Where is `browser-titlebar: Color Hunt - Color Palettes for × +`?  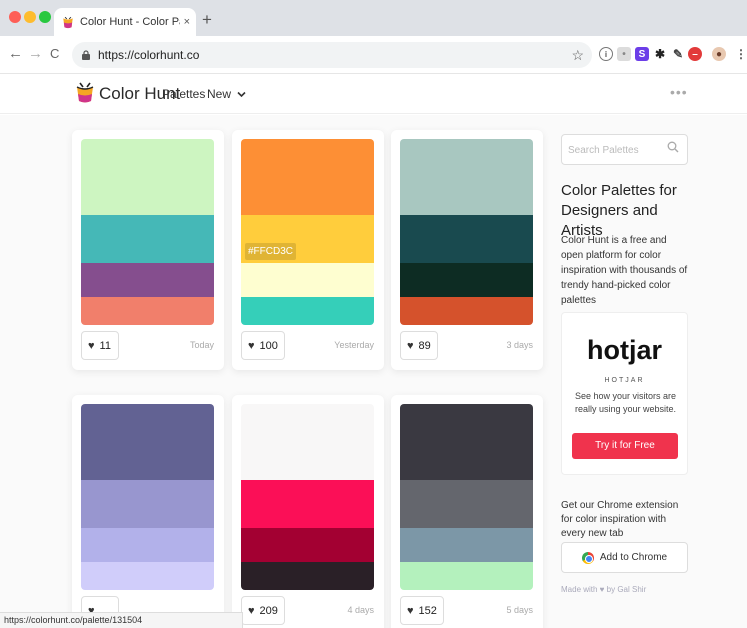 browser-titlebar: Color Hunt - Color Palettes for × + is located at coordinates (373, 18).